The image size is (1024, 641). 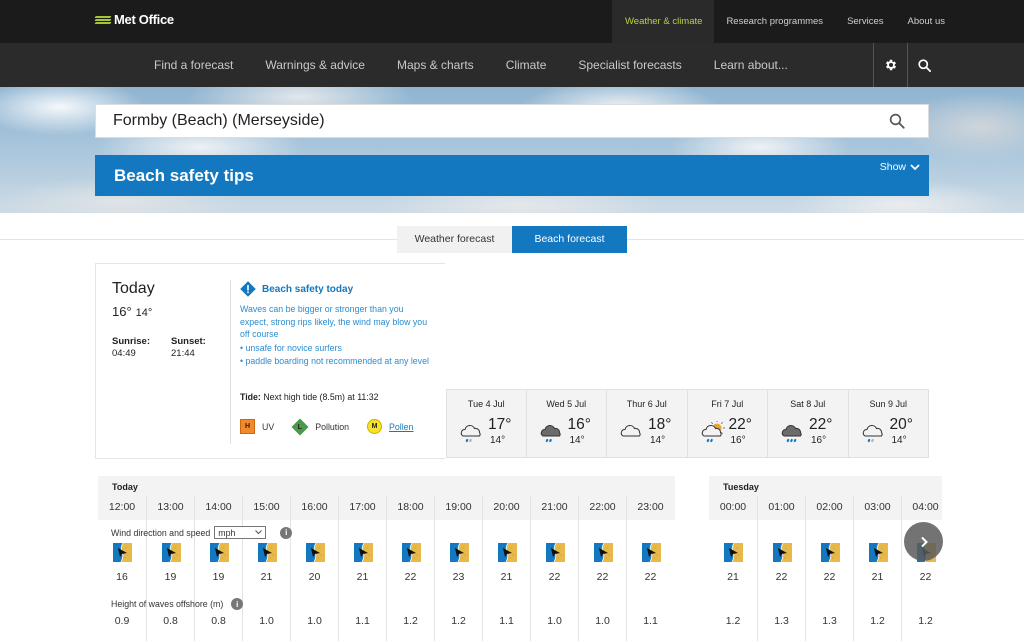 I want to click on hour-column: 13:00 19 0.8, so click(x=170, y=568).